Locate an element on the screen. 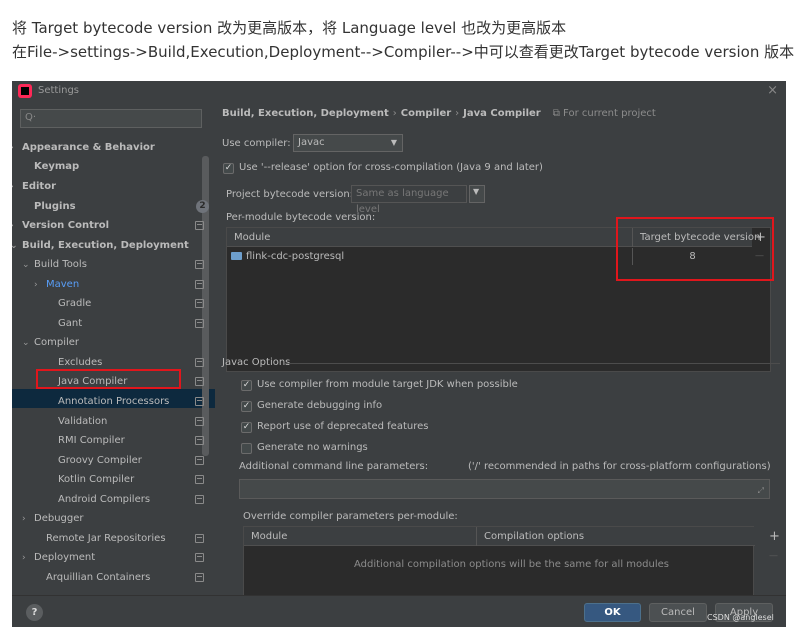 This screenshot has height=633, width=798. sidebar-item-annotation-processors: Annotation Processors is located at coordinates (113, 401).